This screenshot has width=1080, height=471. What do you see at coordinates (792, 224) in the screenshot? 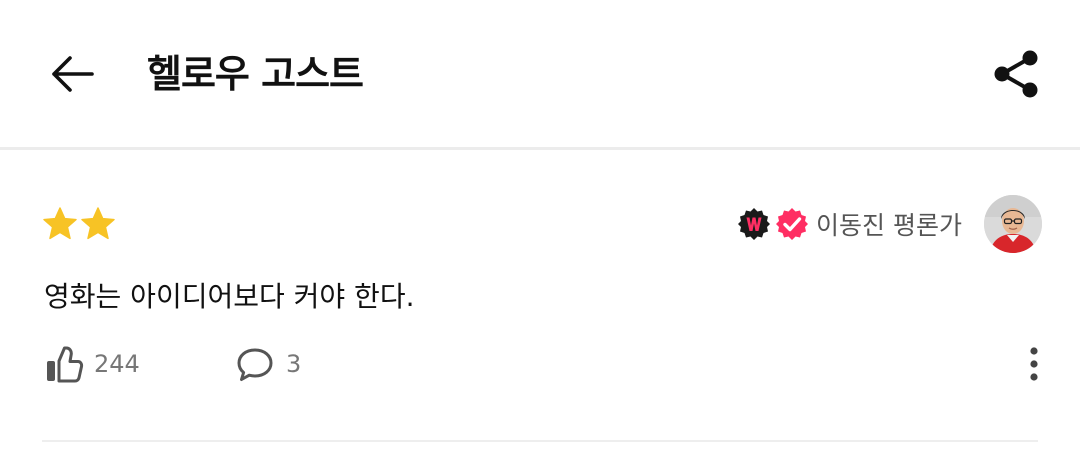
I see `verified-badge-icon` at bounding box center [792, 224].